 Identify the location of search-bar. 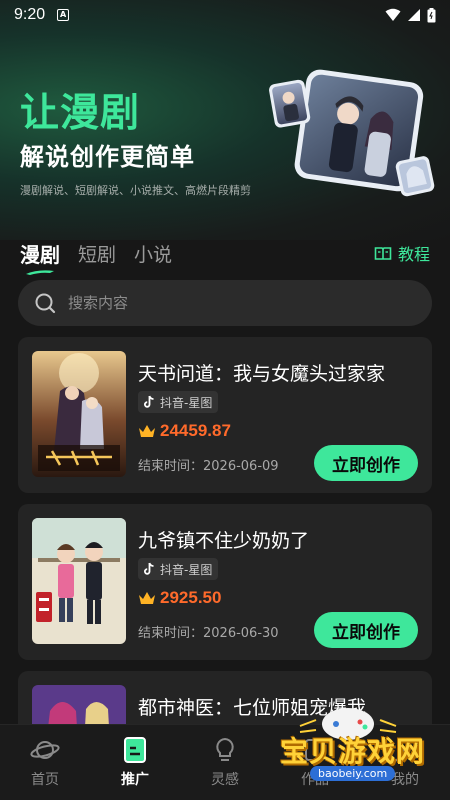
(225, 303).